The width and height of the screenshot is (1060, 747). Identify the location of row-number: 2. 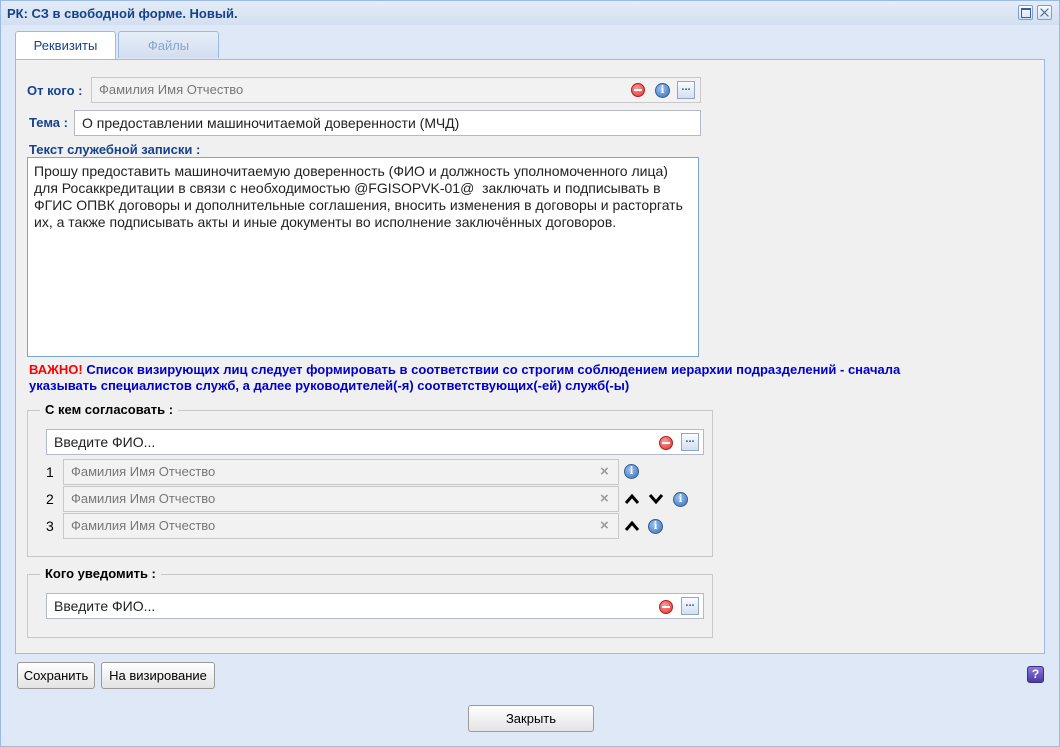
(50, 499).